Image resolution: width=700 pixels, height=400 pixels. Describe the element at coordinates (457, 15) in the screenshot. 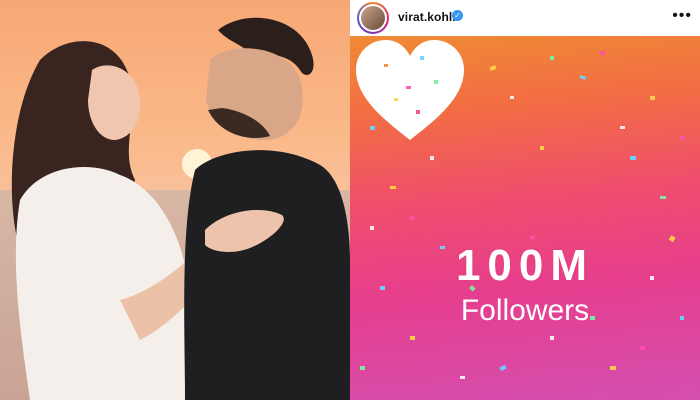

I see `verified-badge-icon: ✓` at that location.